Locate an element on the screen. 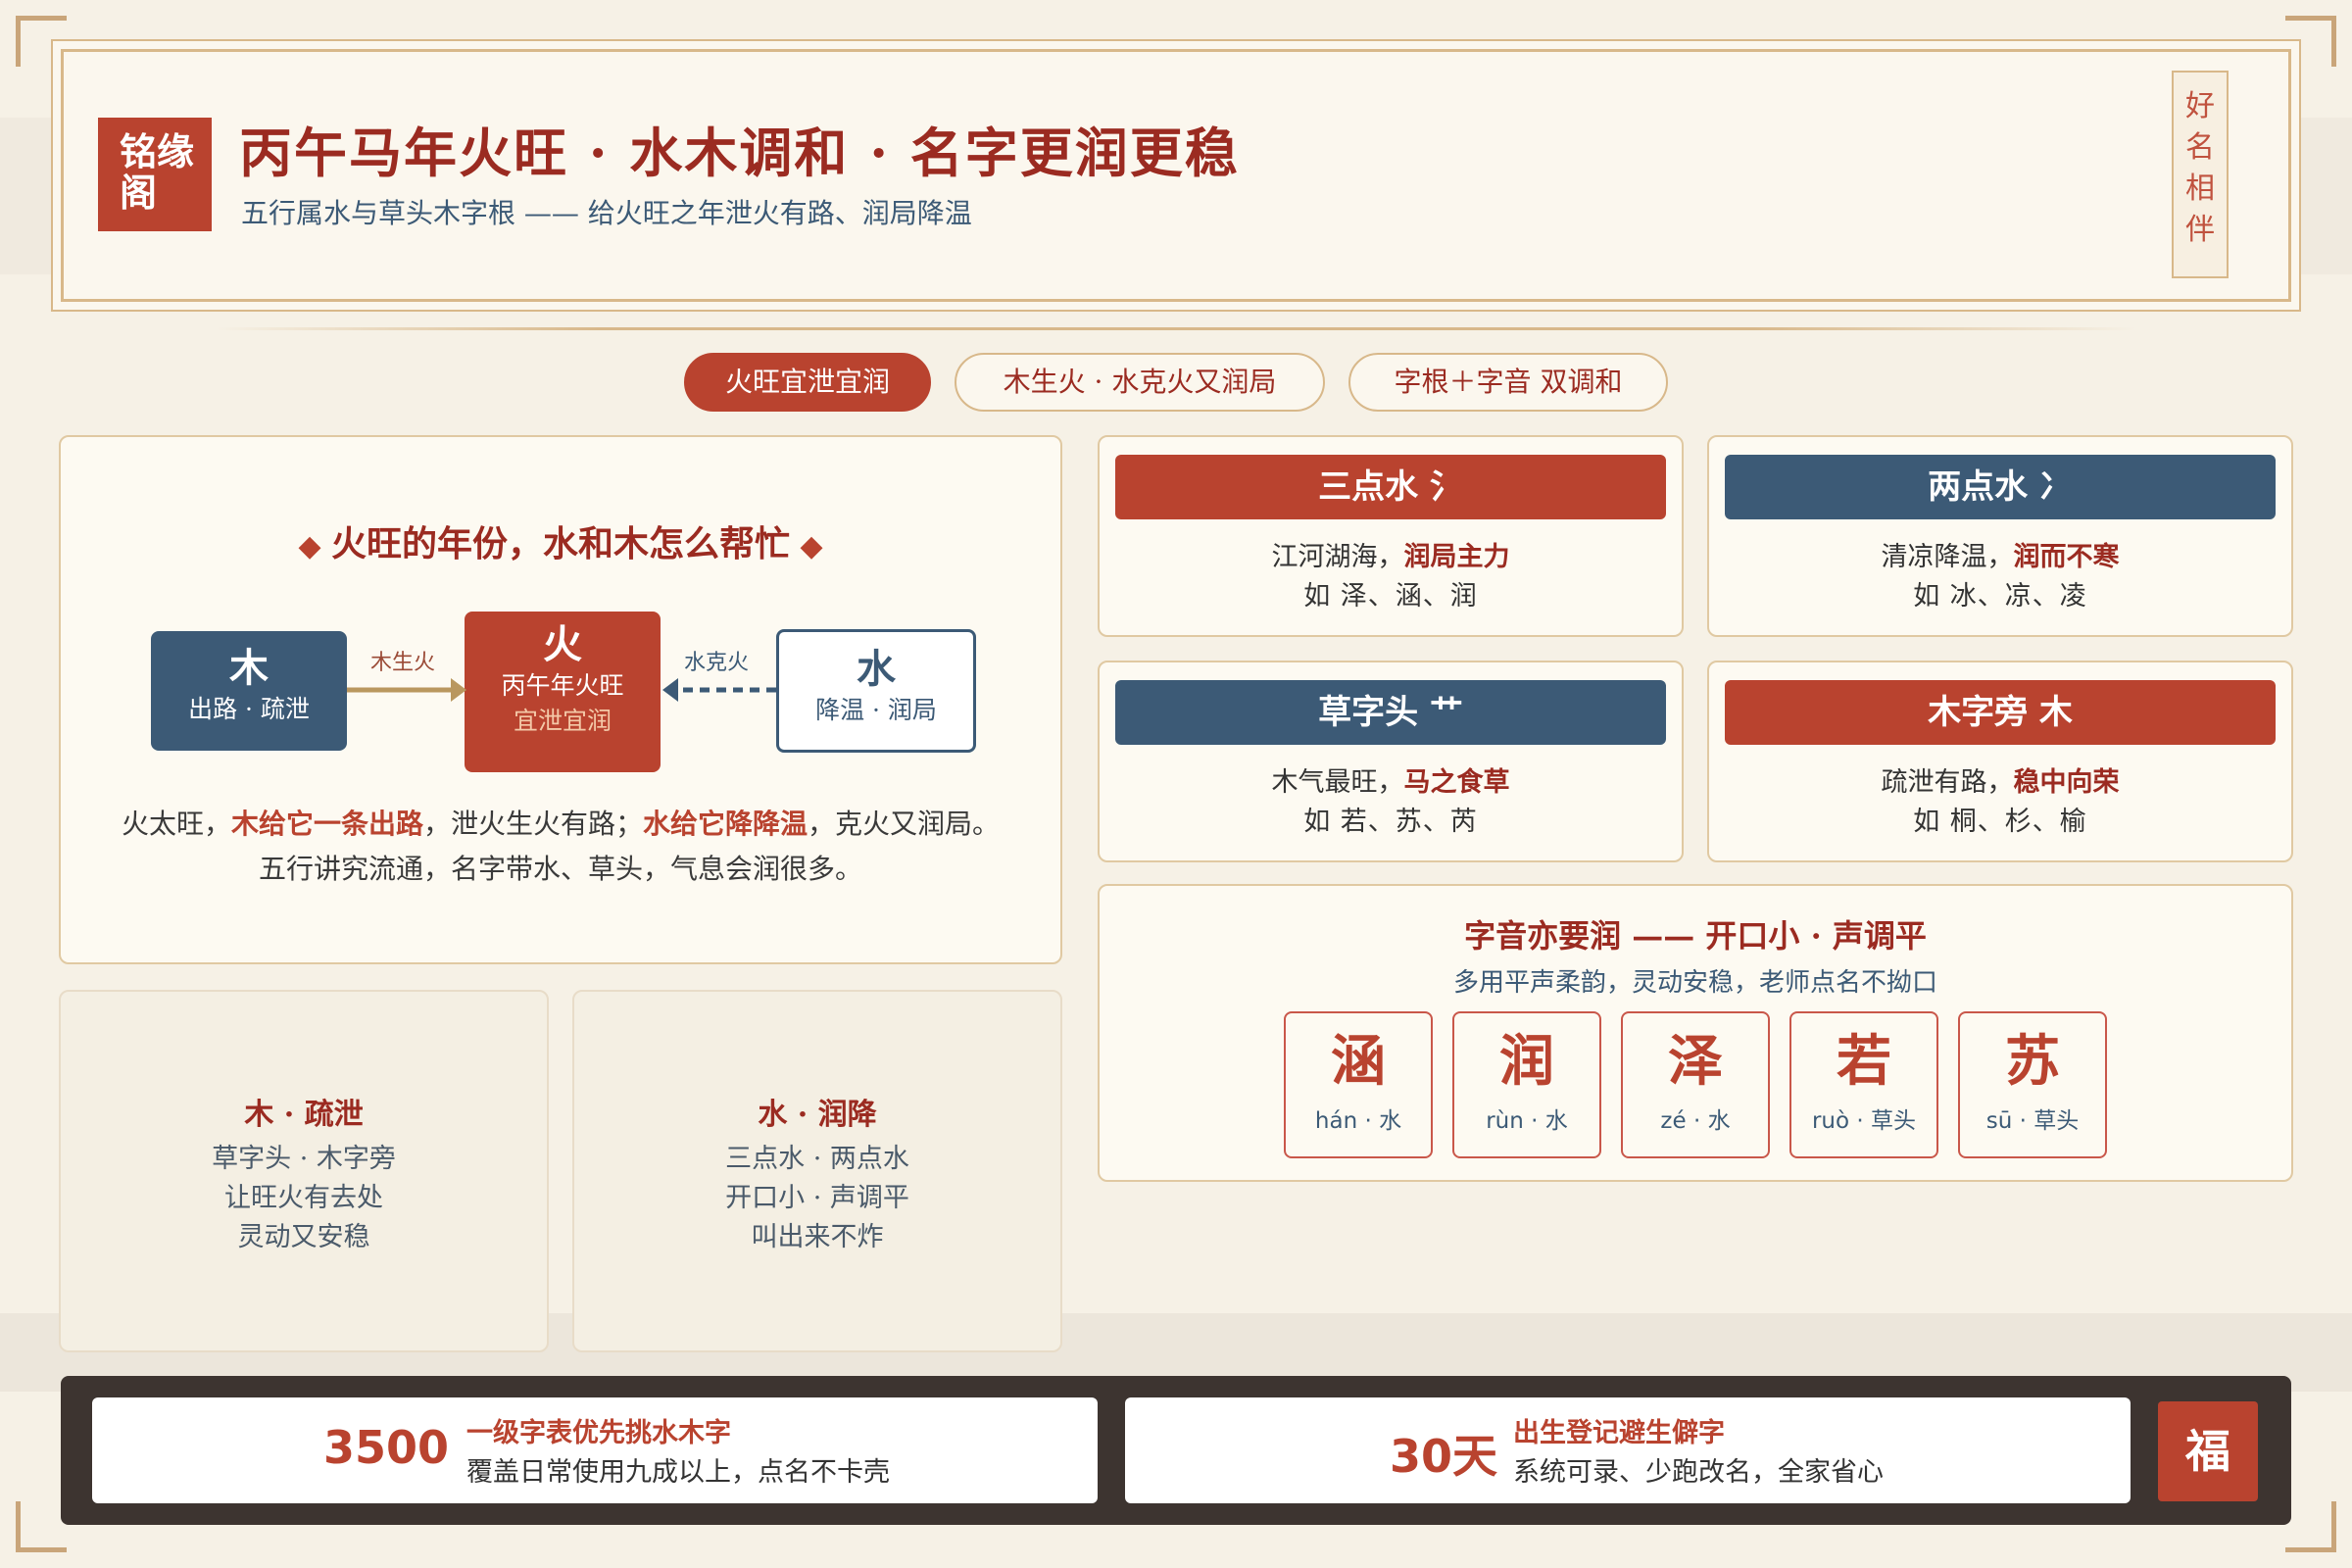  tab-fire: 火旺宜泄宜润 is located at coordinates (807, 382).